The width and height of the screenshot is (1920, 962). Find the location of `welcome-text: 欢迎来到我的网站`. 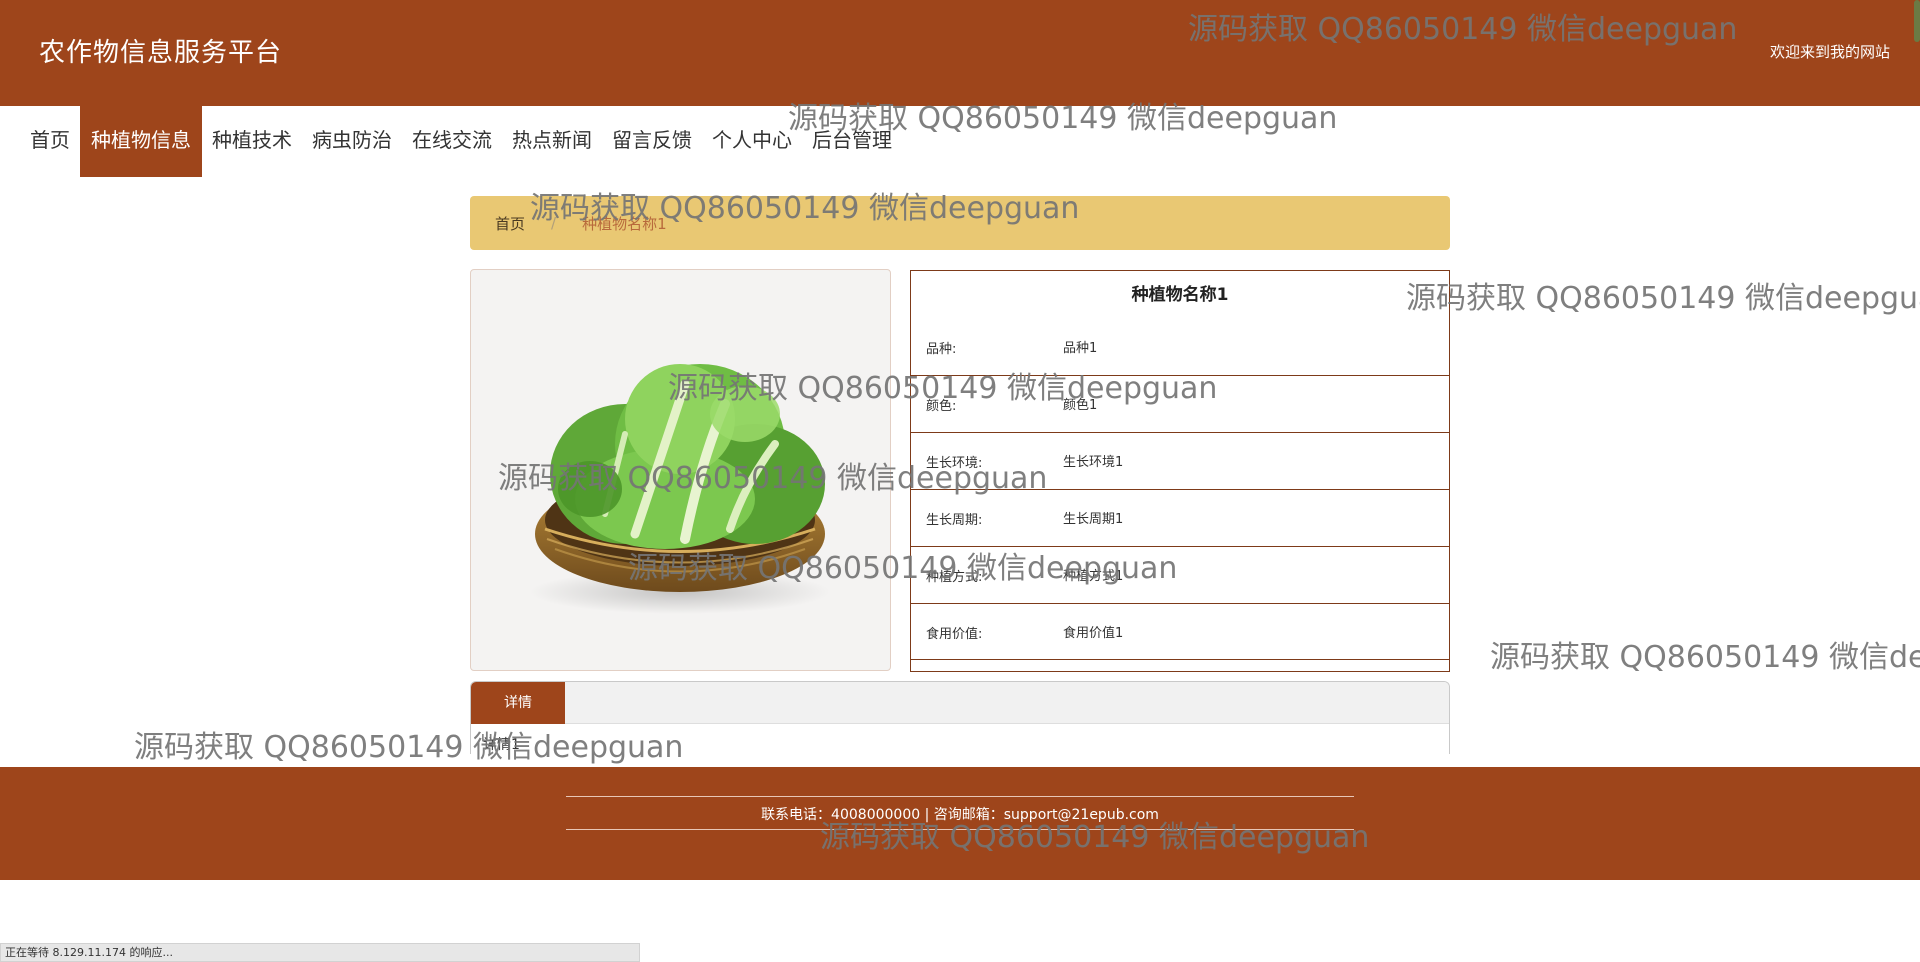

welcome-text: 欢迎来到我的网站 is located at coordinates (1829, 52).